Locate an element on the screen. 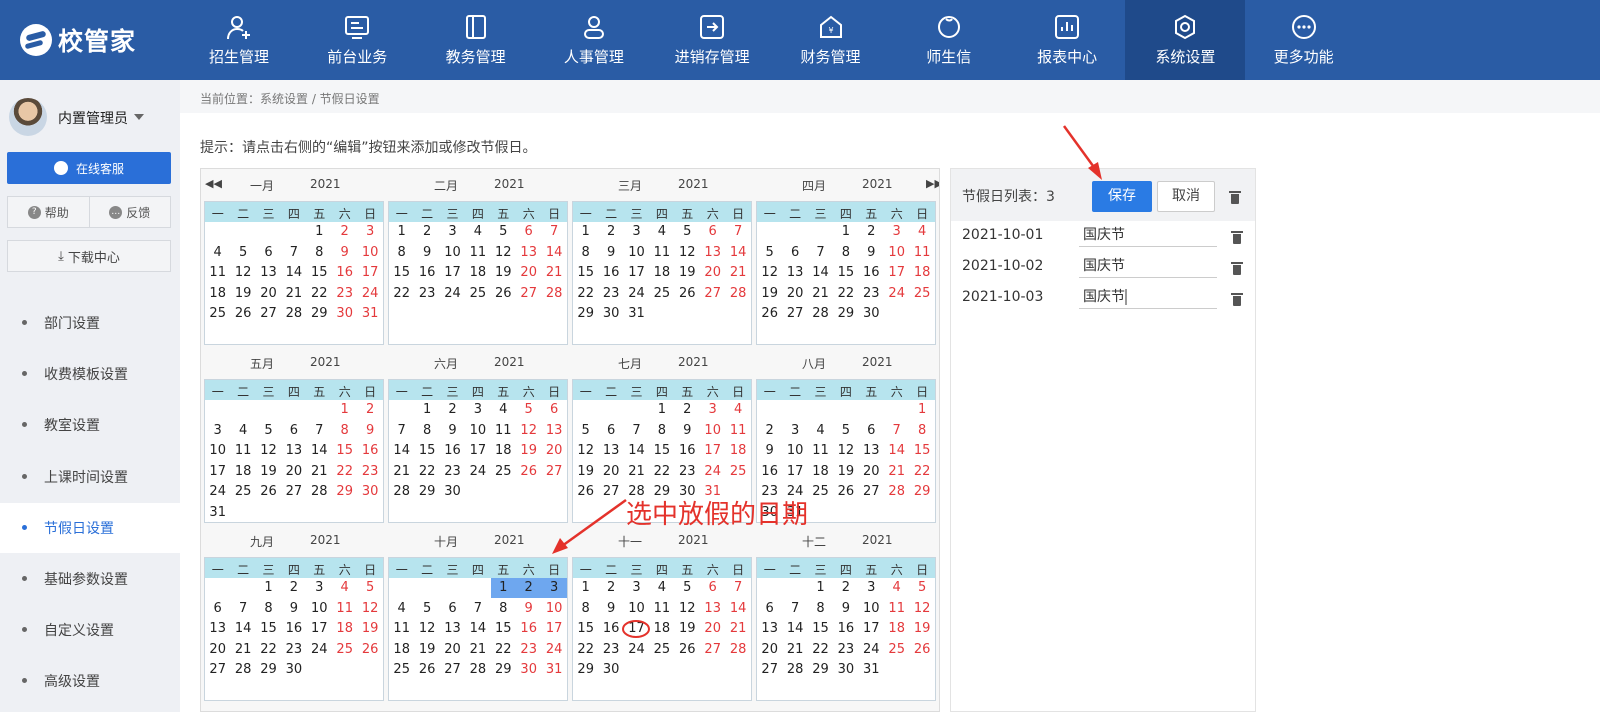 This screenshot has height=712, width=1600. download-center-button: ⤓ 下载中心 is located at coordinates (89, 256).